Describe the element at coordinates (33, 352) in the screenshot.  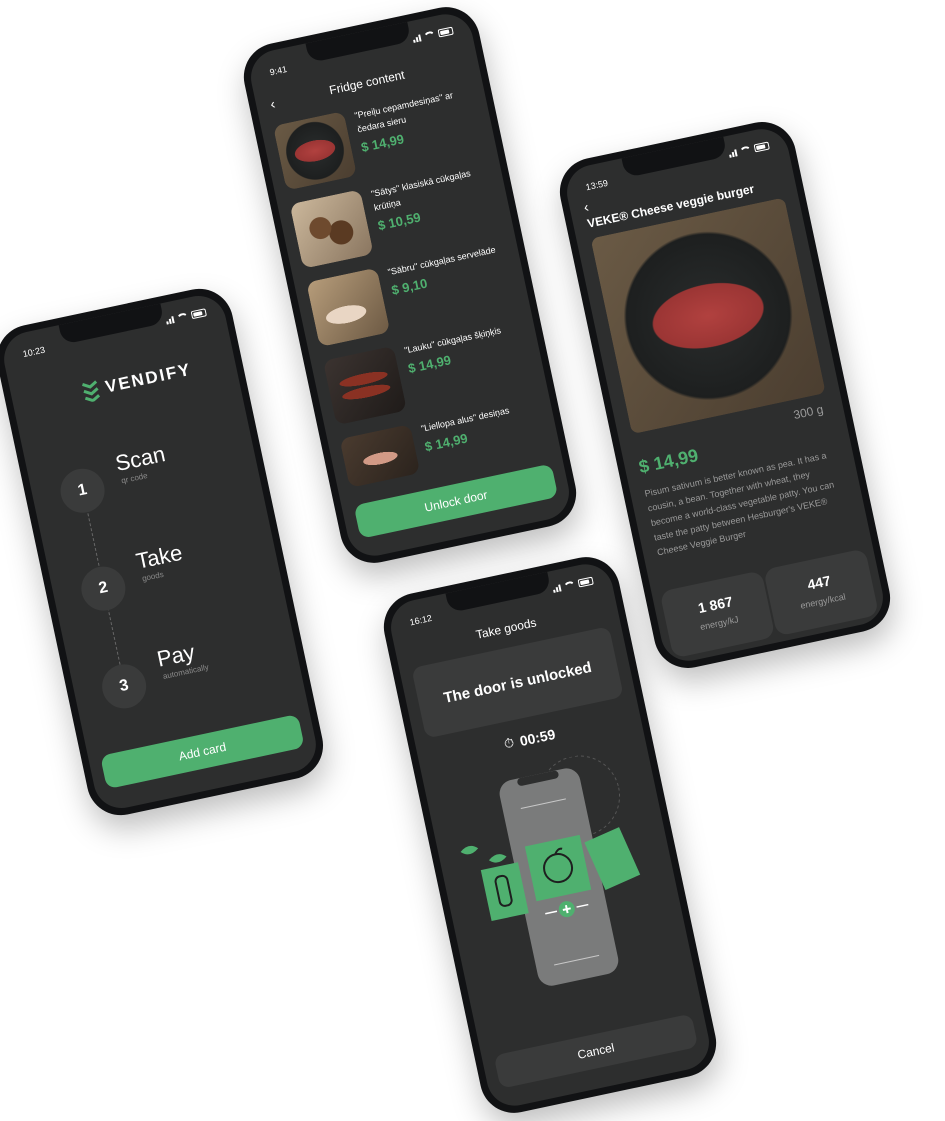
I see `status-time: 10:23` at that location.